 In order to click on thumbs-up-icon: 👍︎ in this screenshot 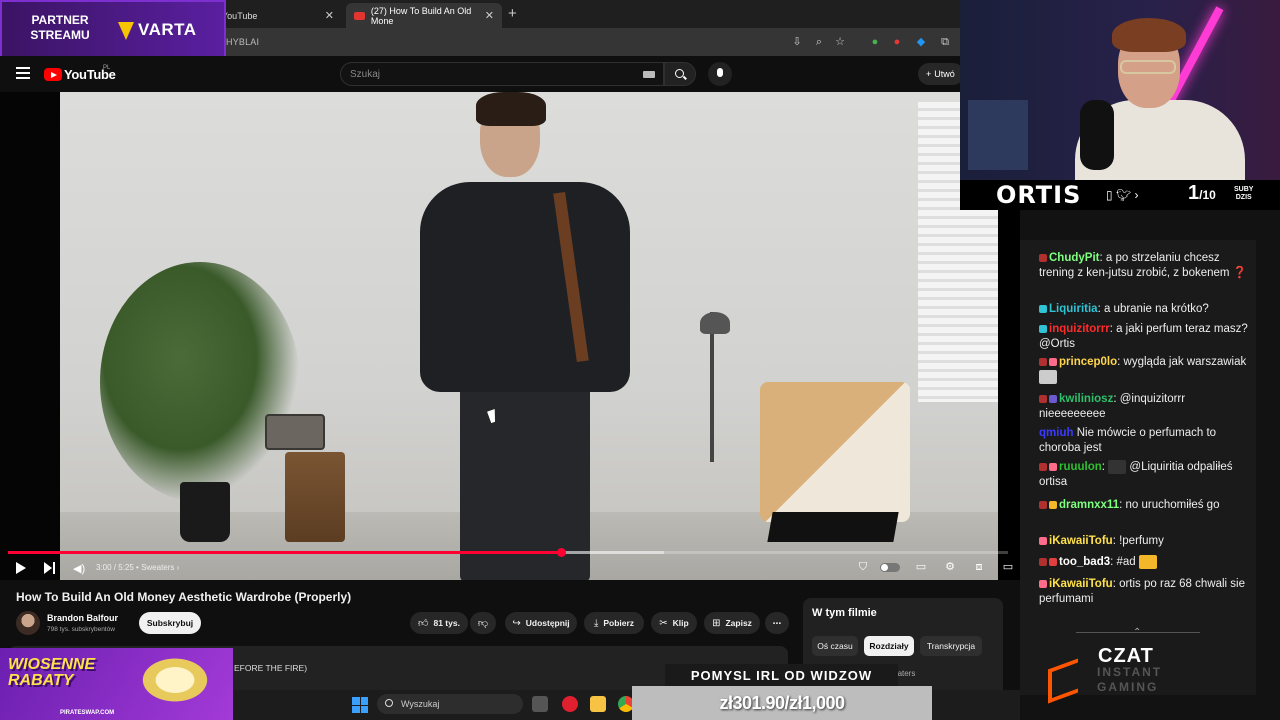, I will do `click(423, 623)`.